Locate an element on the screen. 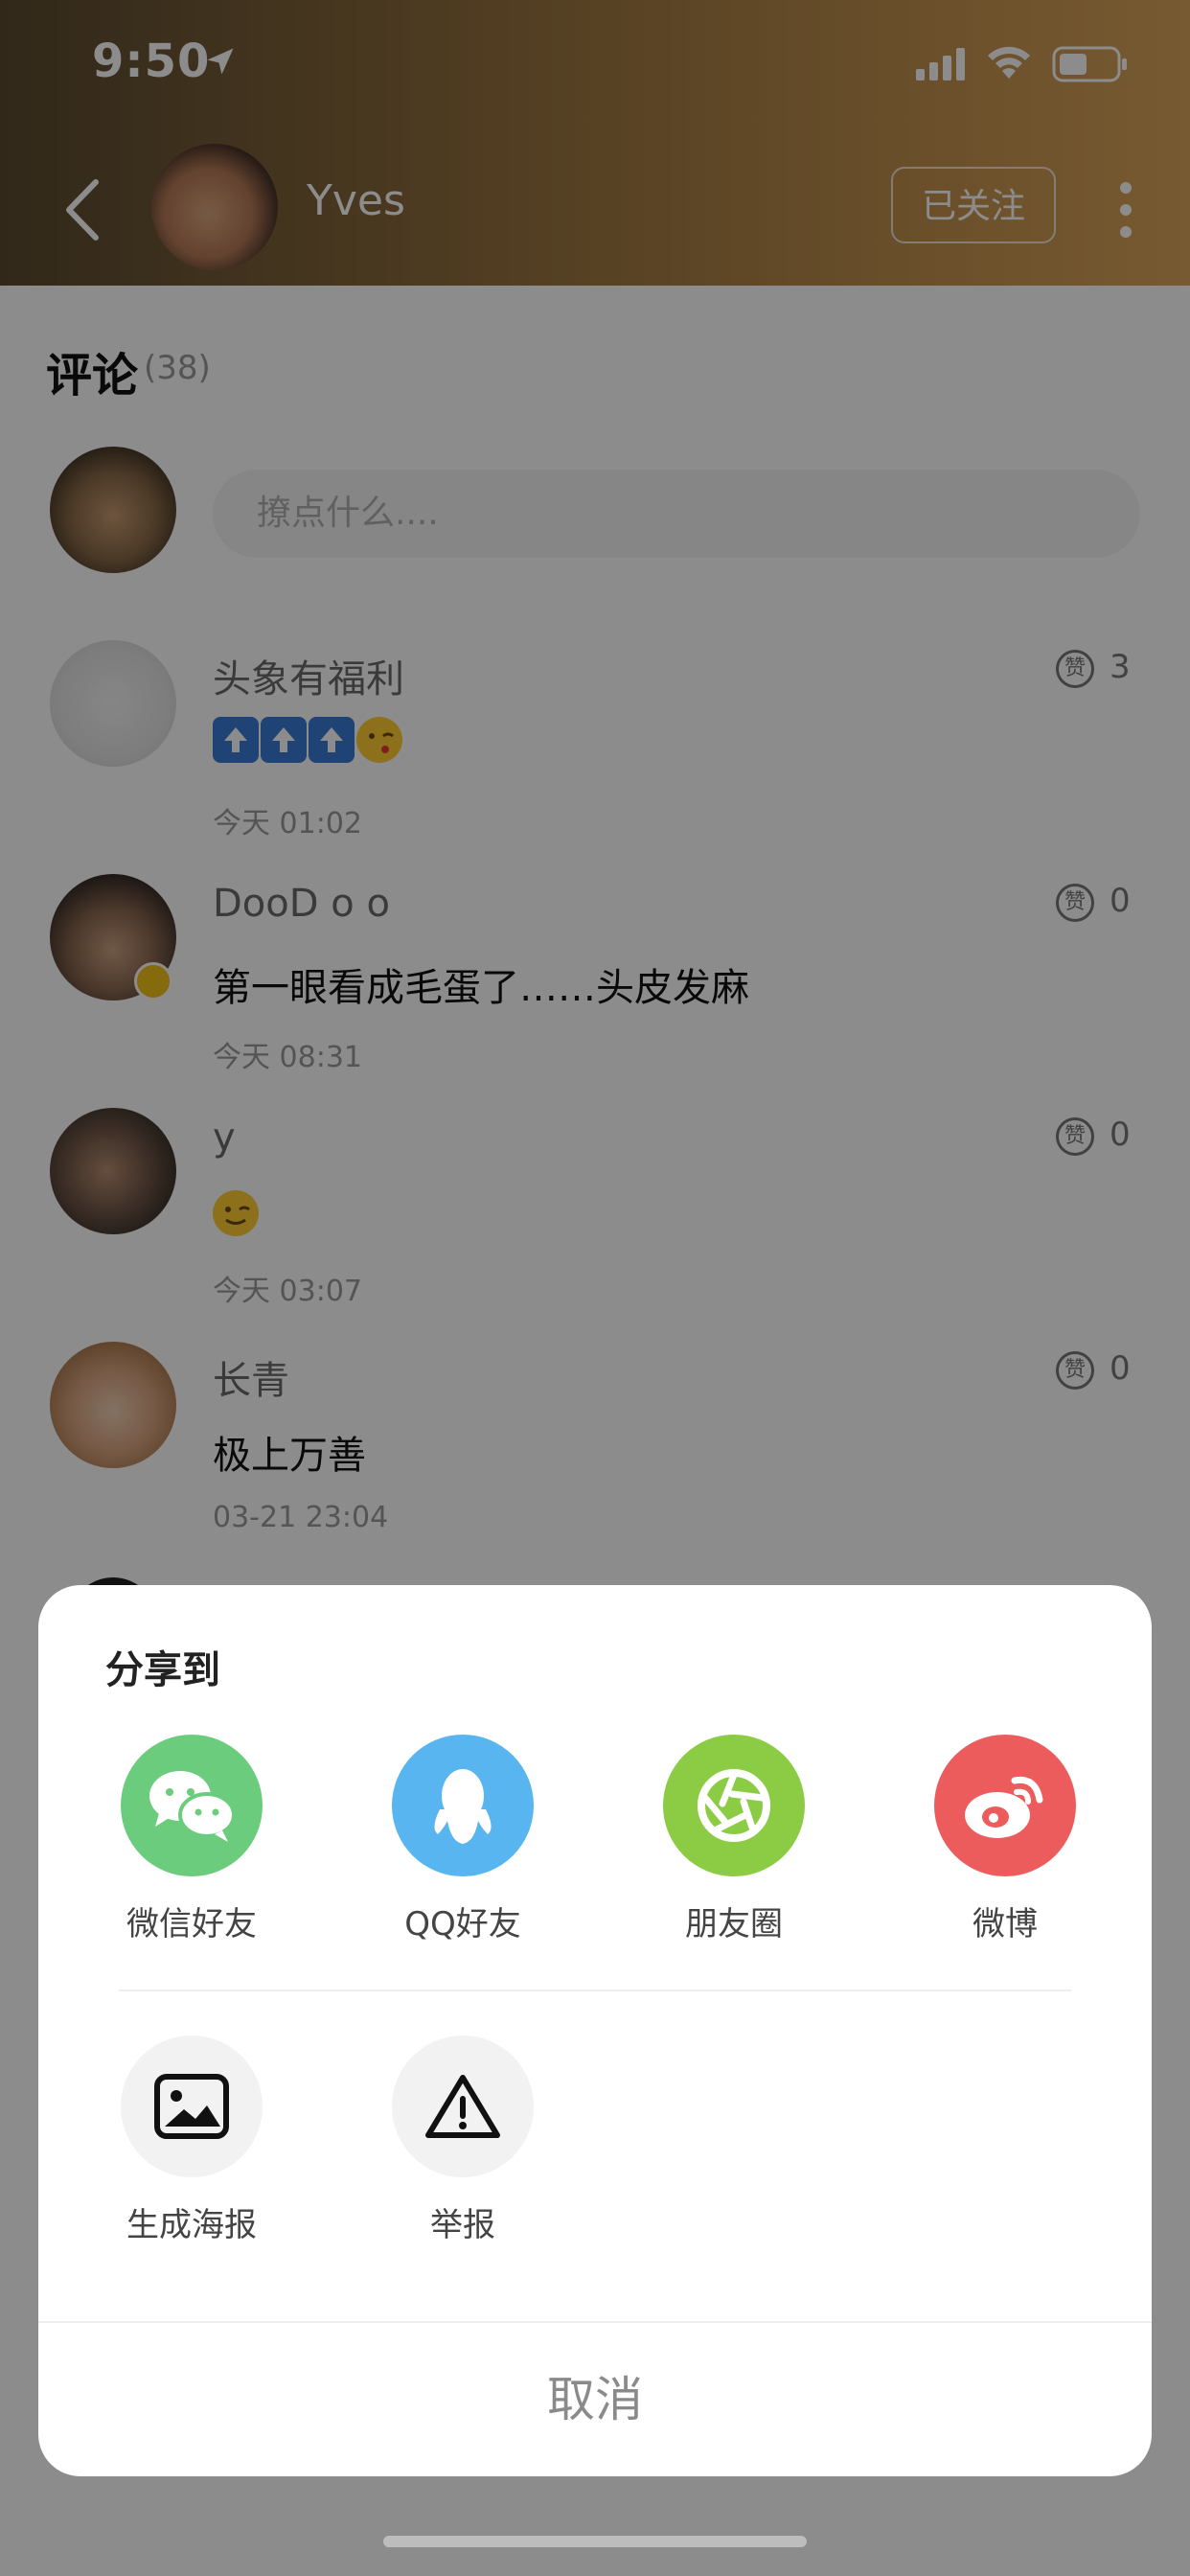  report-button: 举报 is located at coordinates (463, 2141).